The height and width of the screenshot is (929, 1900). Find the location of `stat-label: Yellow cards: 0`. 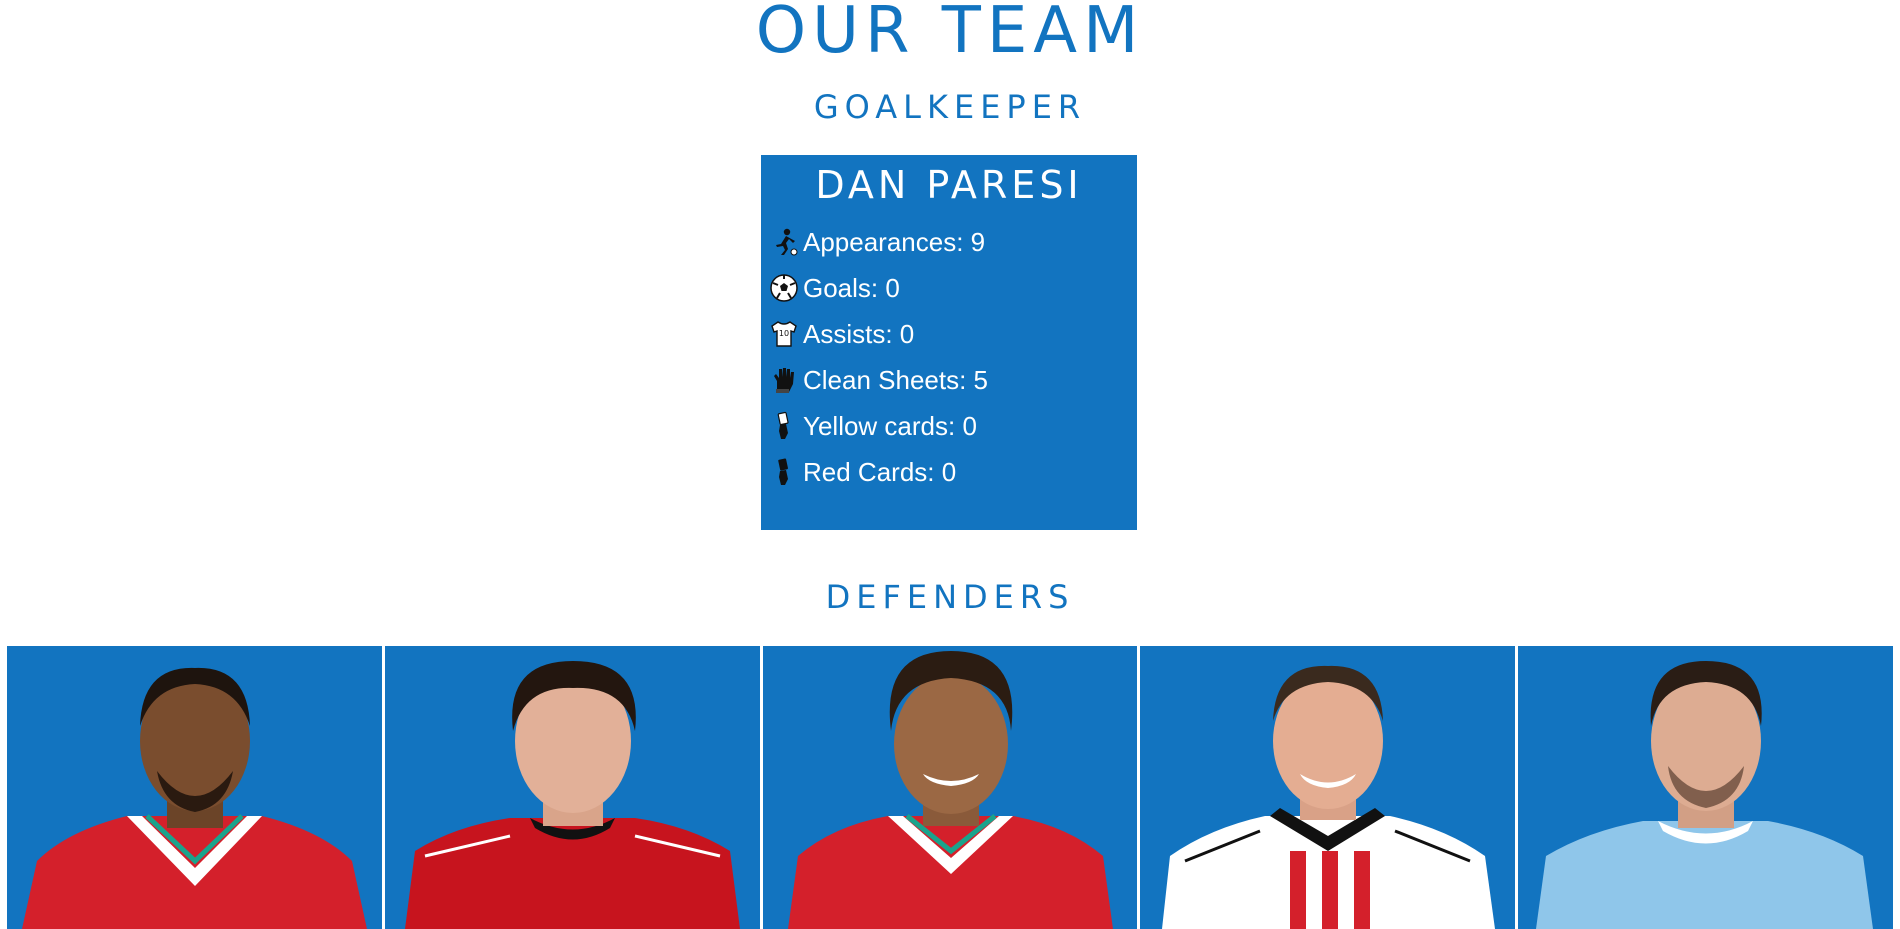

stat-label: Yellow cards: 0 is located at coordinates (890, 425).